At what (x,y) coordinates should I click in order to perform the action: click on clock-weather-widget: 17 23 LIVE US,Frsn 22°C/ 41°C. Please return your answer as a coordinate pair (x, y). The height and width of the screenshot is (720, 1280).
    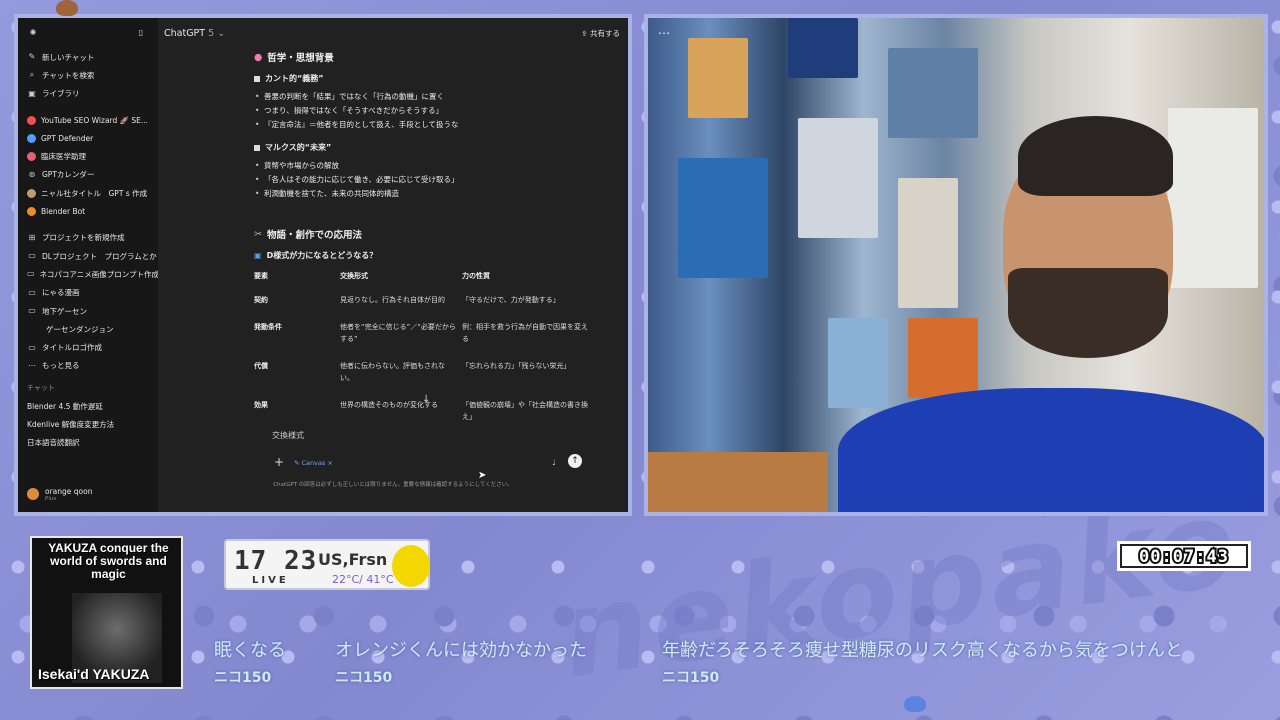
    Looking at the image, I should click on (327, 564).